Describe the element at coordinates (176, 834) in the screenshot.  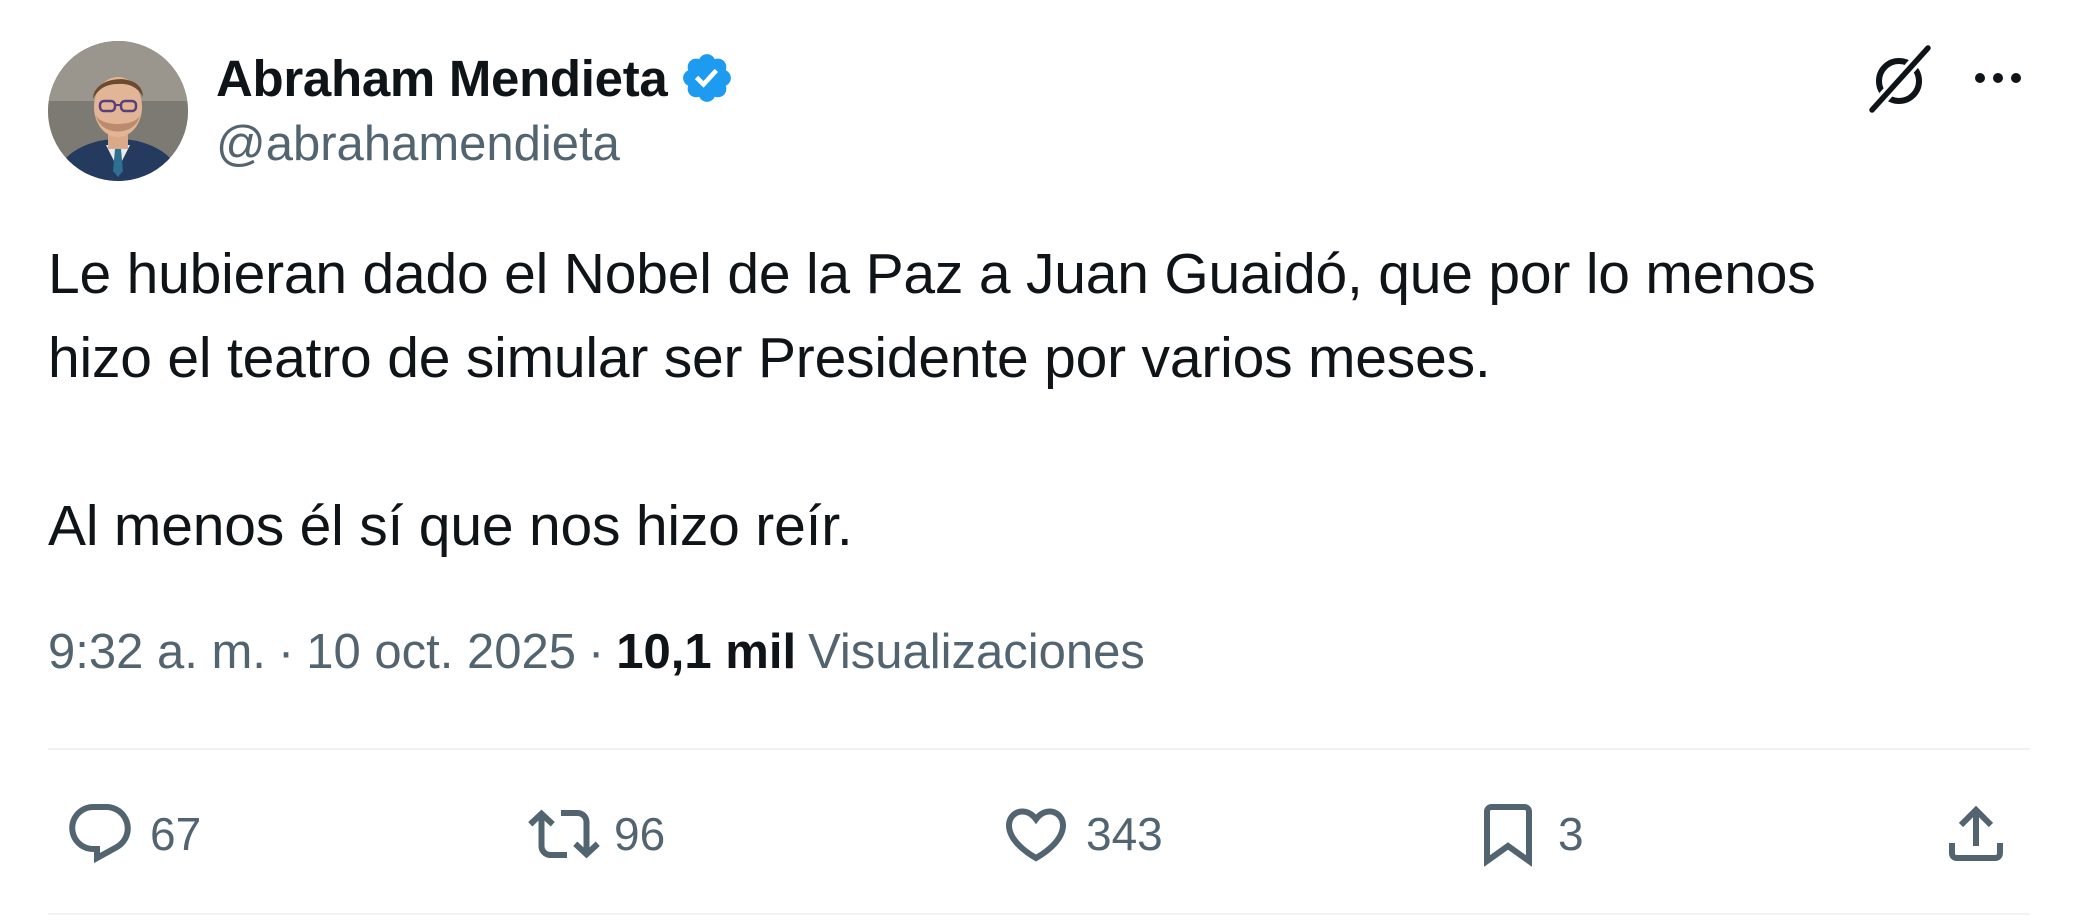
I see `reply-count: 67` at that location.